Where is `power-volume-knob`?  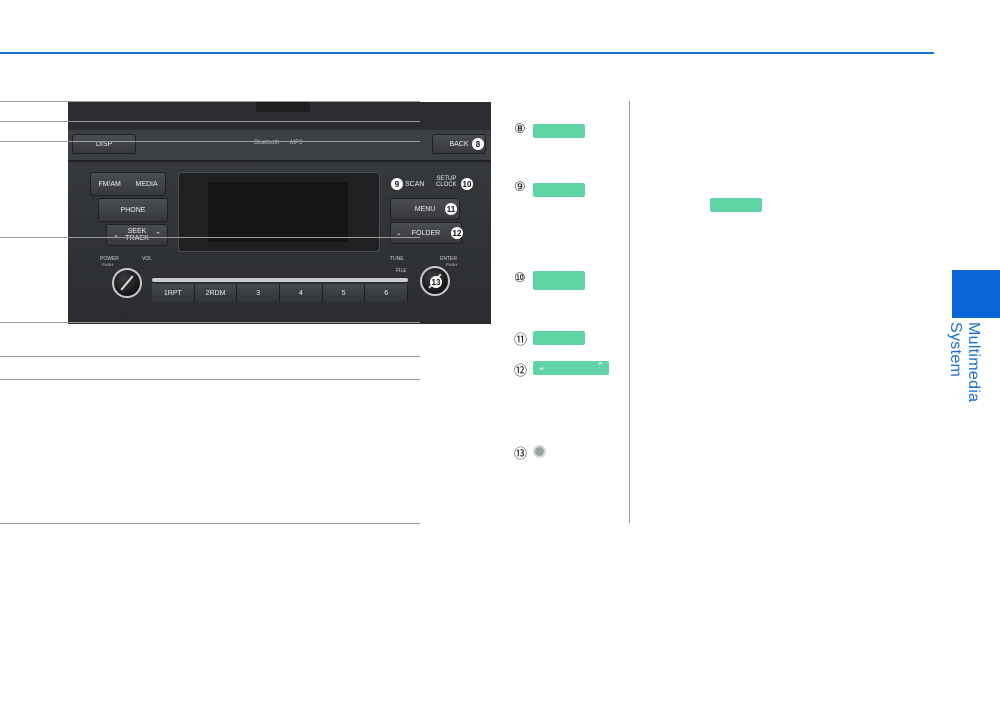
power-volume-knob is located at coordinates (127, 283).